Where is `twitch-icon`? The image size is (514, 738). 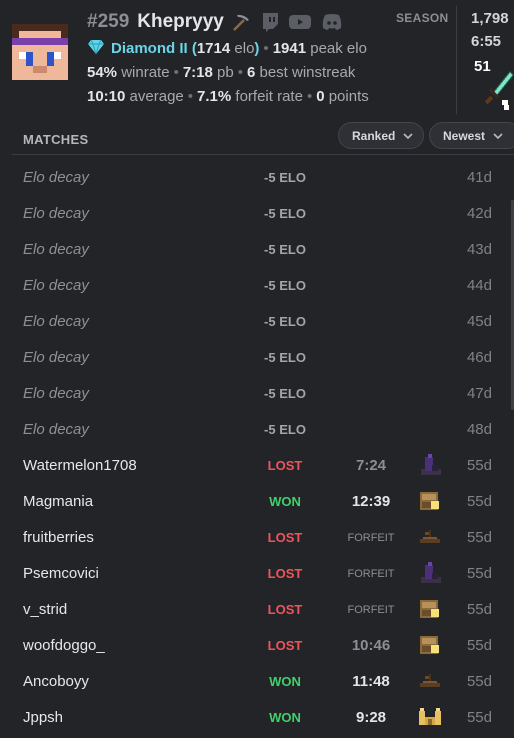
twitch-icon is located at coordinates (270, 22).